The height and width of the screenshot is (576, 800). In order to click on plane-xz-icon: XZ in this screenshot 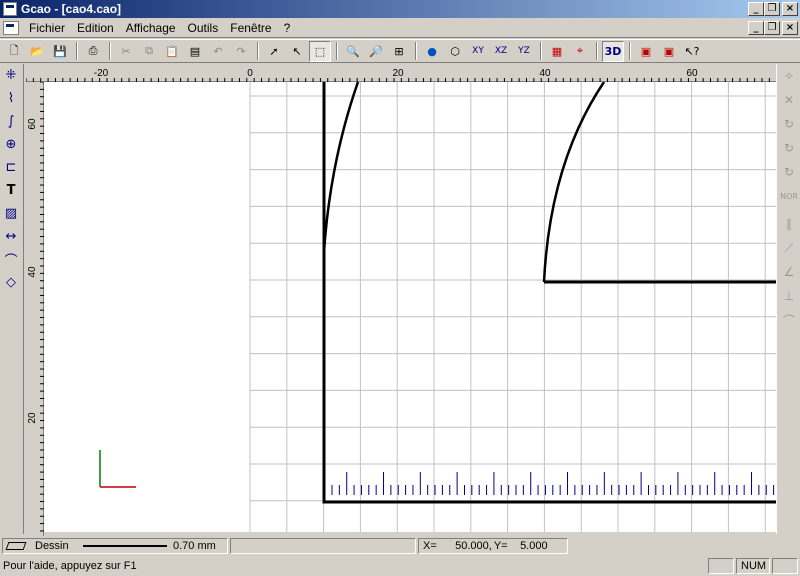, I will do `click(501, 51)`.